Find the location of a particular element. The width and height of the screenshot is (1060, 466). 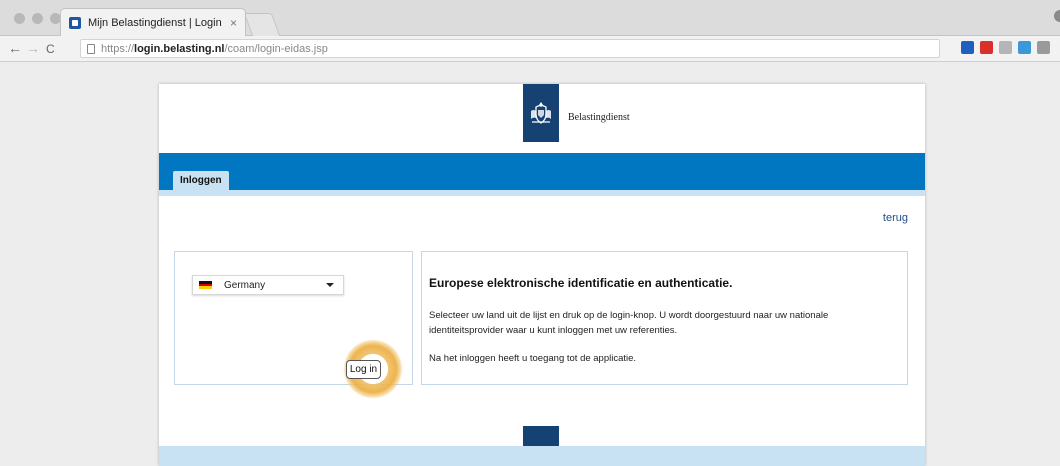

site-header: Belastingdienst is located at coordinates (542, 118).